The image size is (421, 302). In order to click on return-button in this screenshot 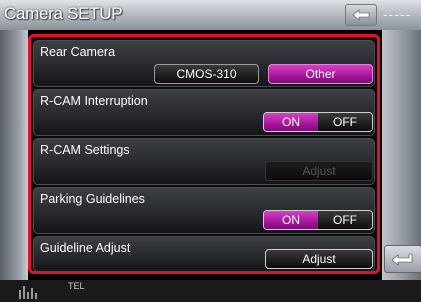, I will do `click(402, 259)`.